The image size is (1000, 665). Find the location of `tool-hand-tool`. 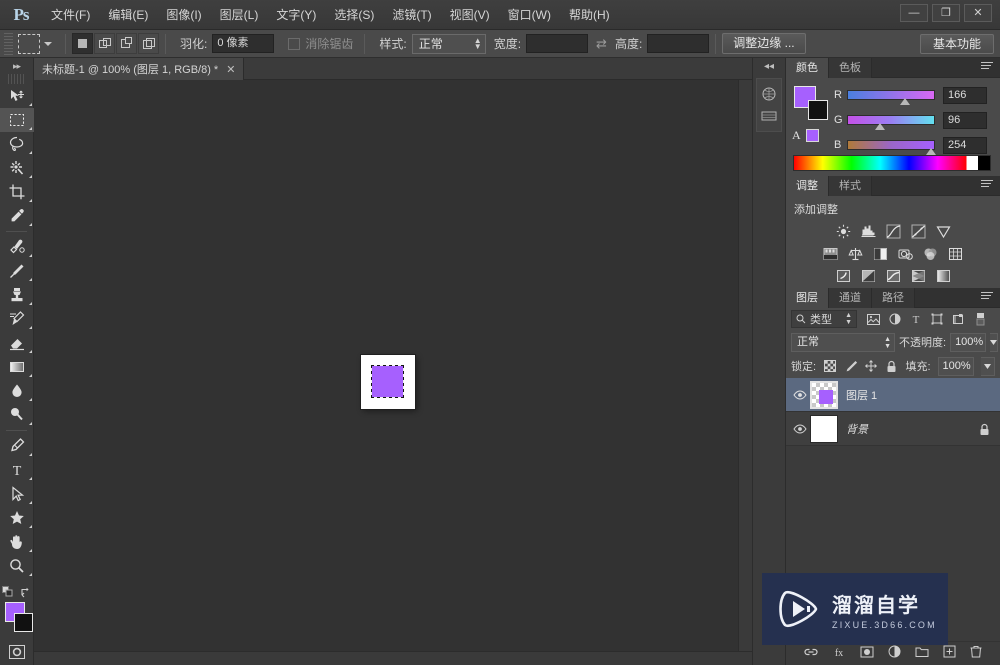

tool-hand-tool is located at coordinates (17, 542).